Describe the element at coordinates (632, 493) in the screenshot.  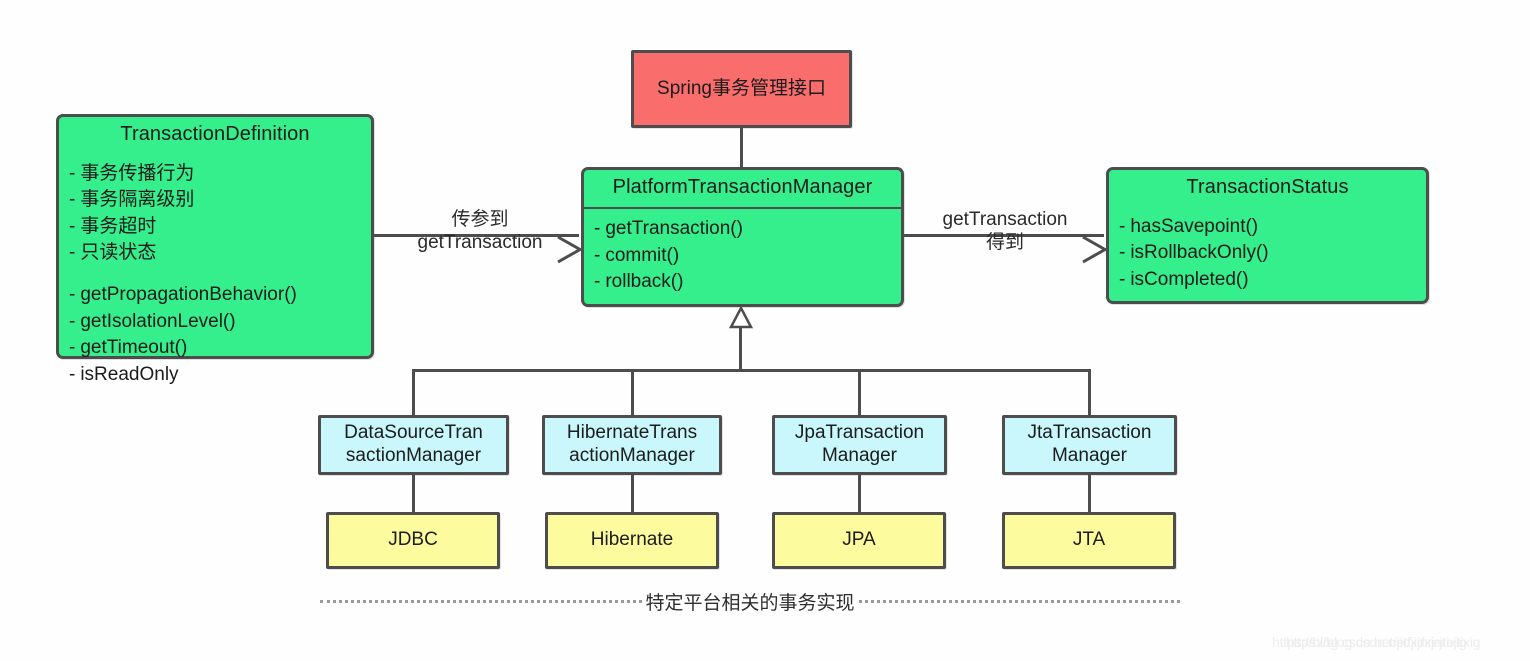
I see `connector-hibernate-manager-to-hibernate` at that location.